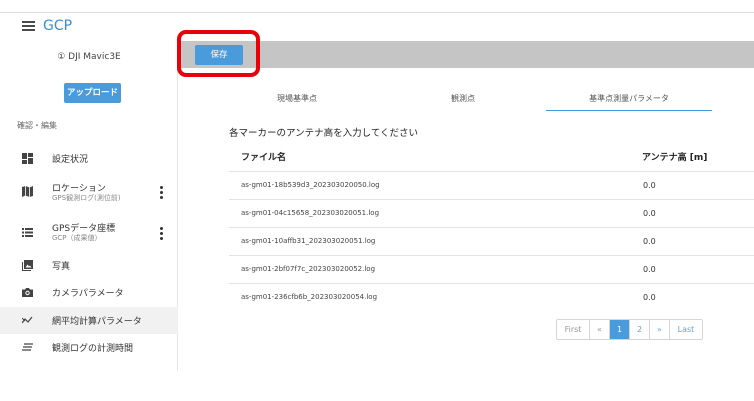 The image size is (754, 401). I want to click on sidebar-item-location: ロケーション GPS観測ログ(測位前), so click(89, 193).